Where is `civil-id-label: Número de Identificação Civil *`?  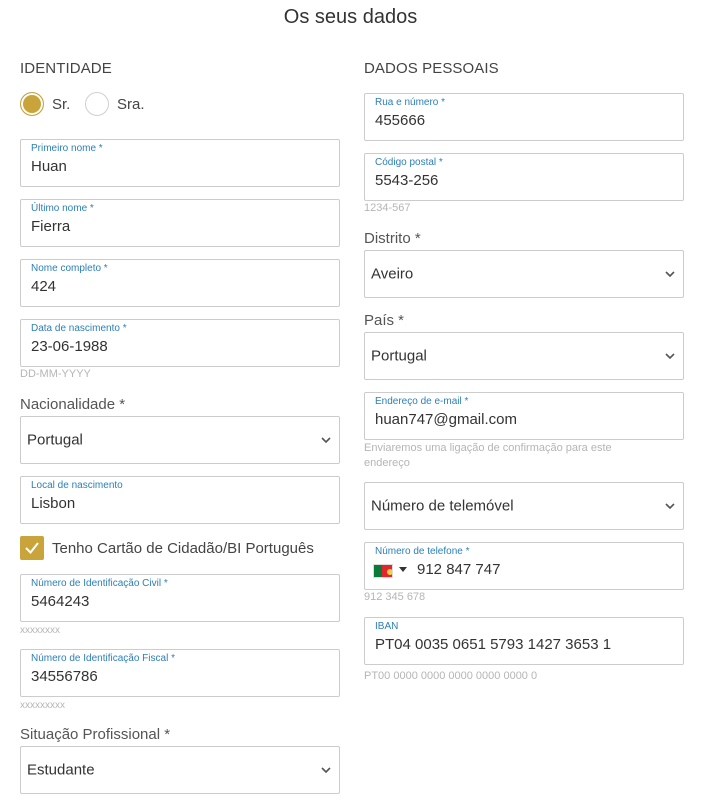
civil-id-label: Número de Identificação Civil * is located at coordinates (99, 583).